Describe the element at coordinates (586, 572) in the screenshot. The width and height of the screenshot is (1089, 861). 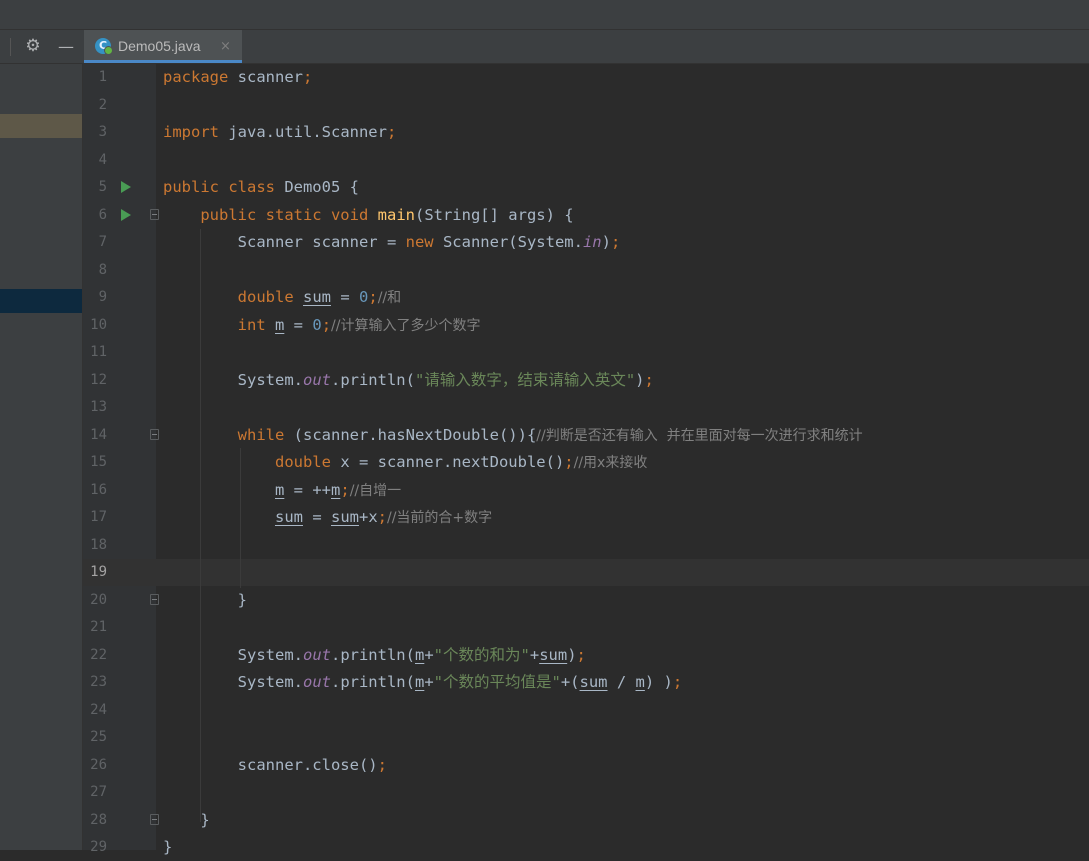
I see `code-line: 19` at that location.